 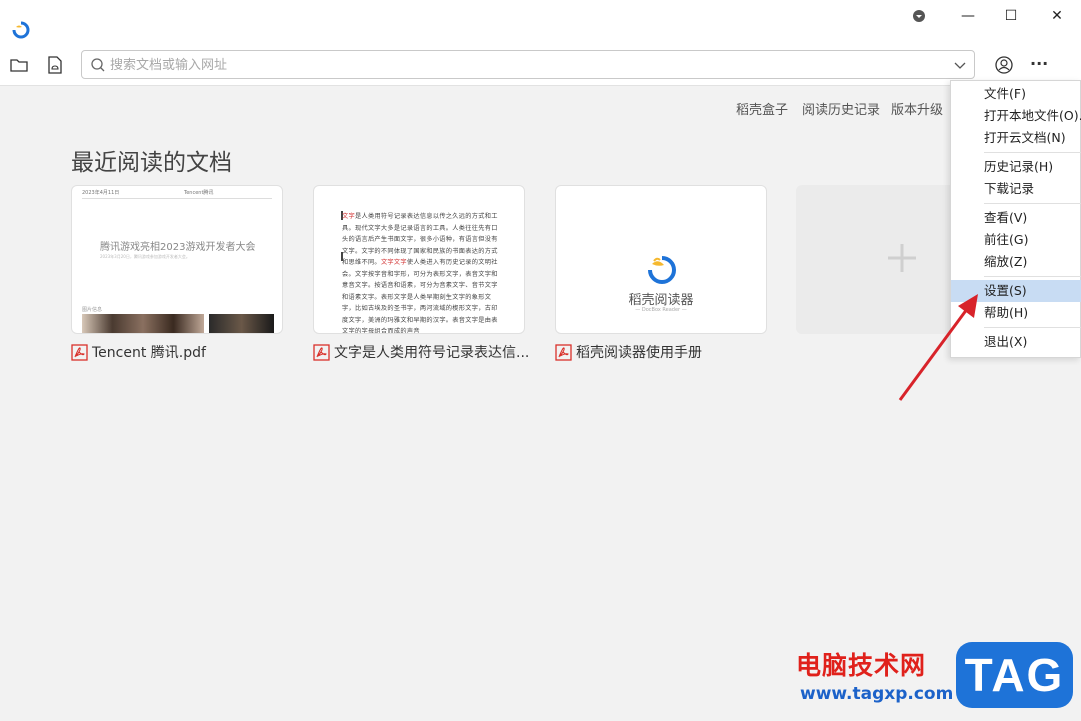 I want to click on close-button: ✕, so click(x=1057, y=16).